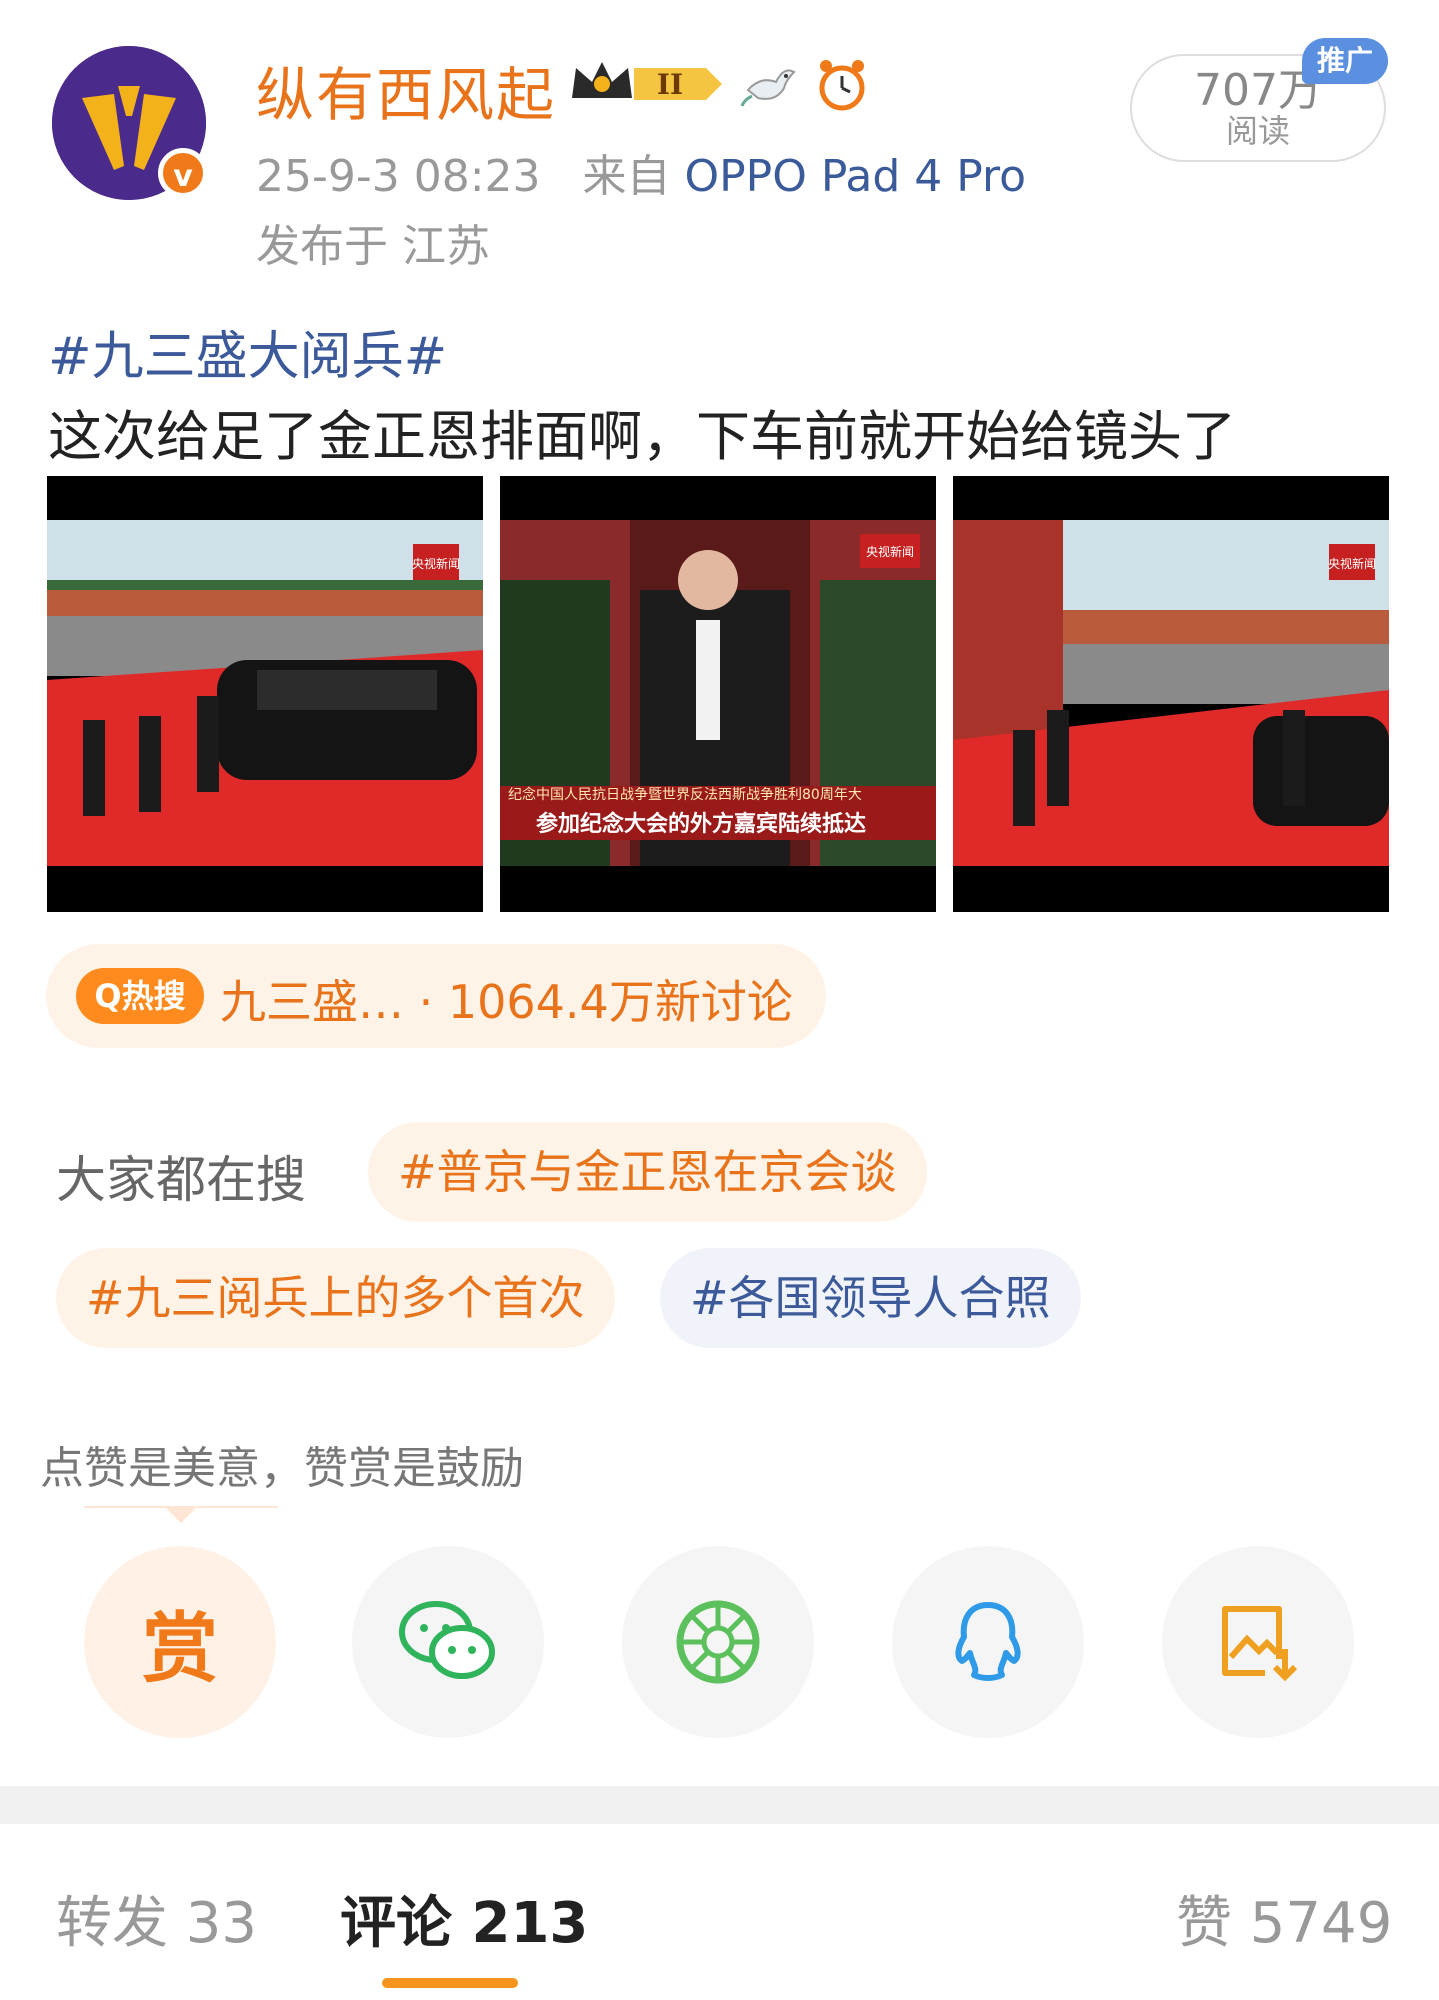 The width and height of the screenshot is (1439, 2000). I want to click on share-qq-button, so click(988, 1642).